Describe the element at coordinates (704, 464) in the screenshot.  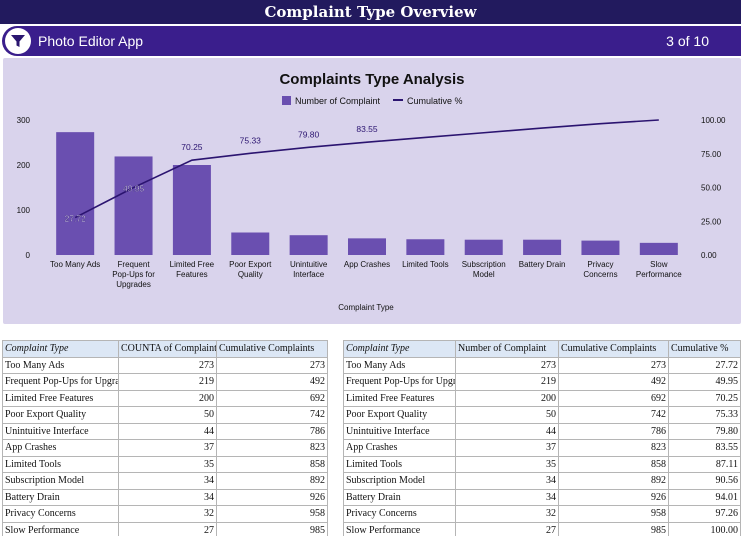
I see `value-cell: 87.11` at that location.